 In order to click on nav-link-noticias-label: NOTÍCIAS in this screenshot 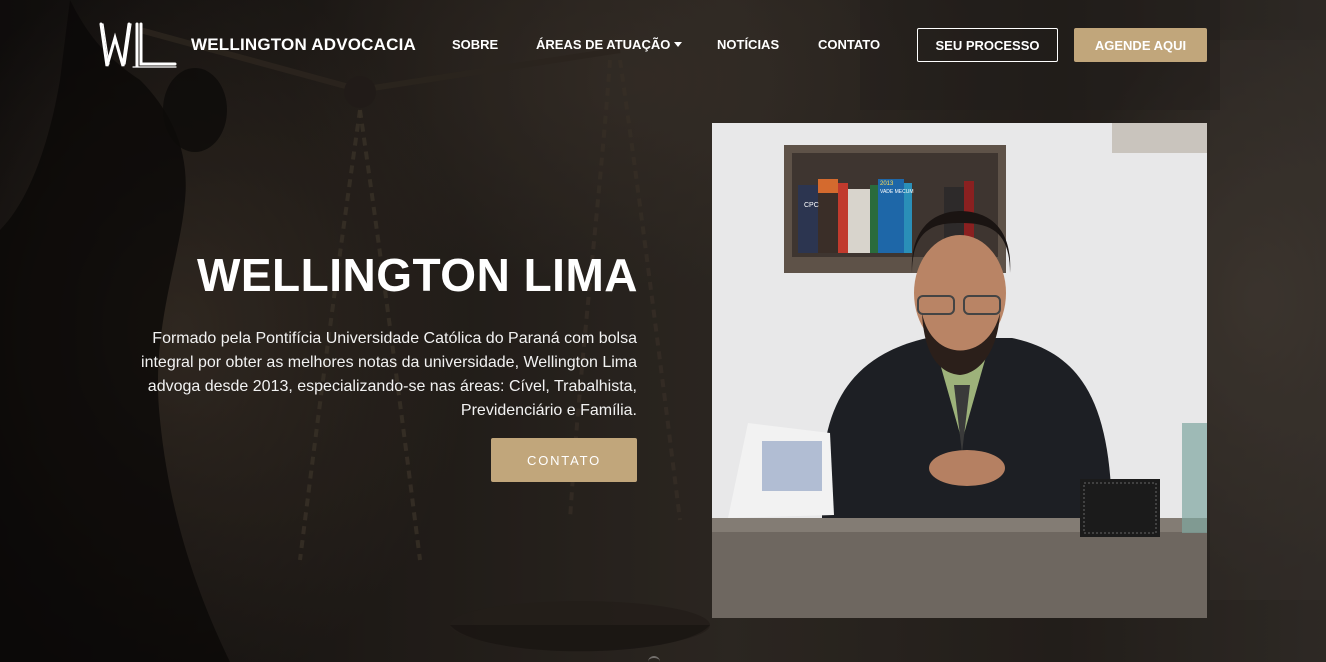, I will do `click(748, 44)`.